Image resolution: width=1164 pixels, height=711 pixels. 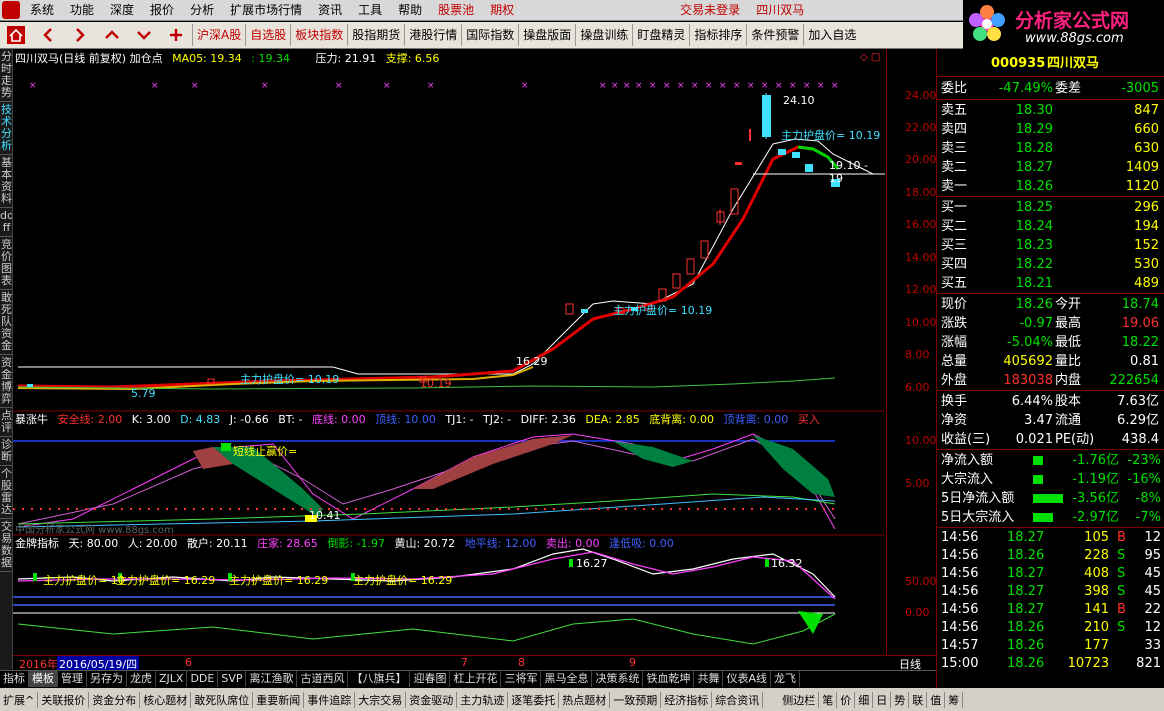 I want to click on left-tab-radar: 个股雷达, so click(x=6, y=492).